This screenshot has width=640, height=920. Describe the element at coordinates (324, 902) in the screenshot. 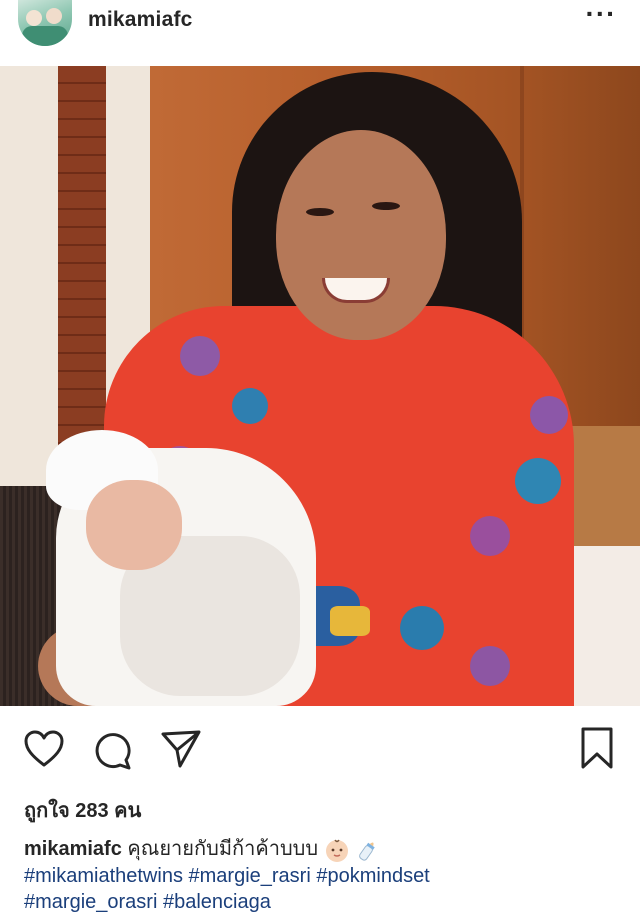

I see `caption-line-3: #margie_orasri #balenciaga` at that location.